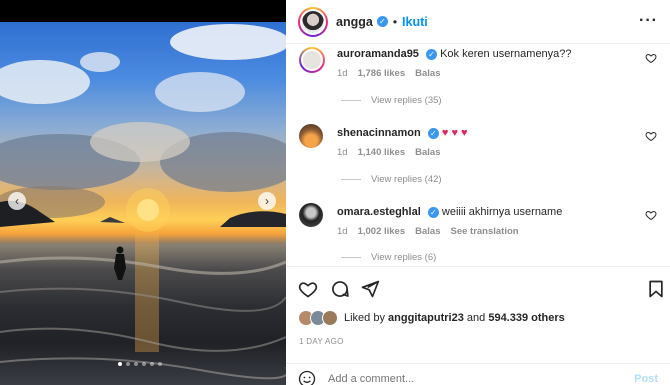  I want to click on comment-username: omara.esteghlal, so click(379, 212).